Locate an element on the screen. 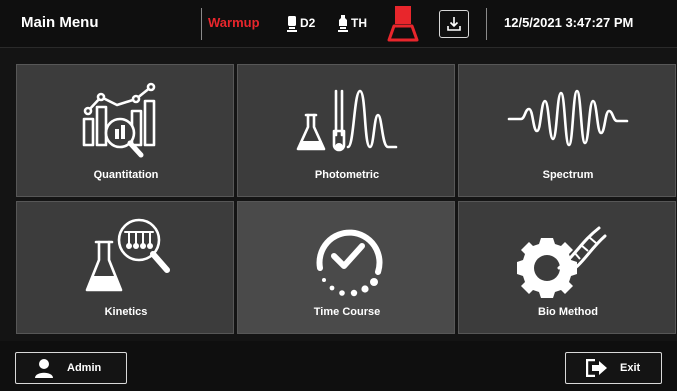 The image size is (677, 391). user-button-label: Admin is located at coordinates (84, 368).